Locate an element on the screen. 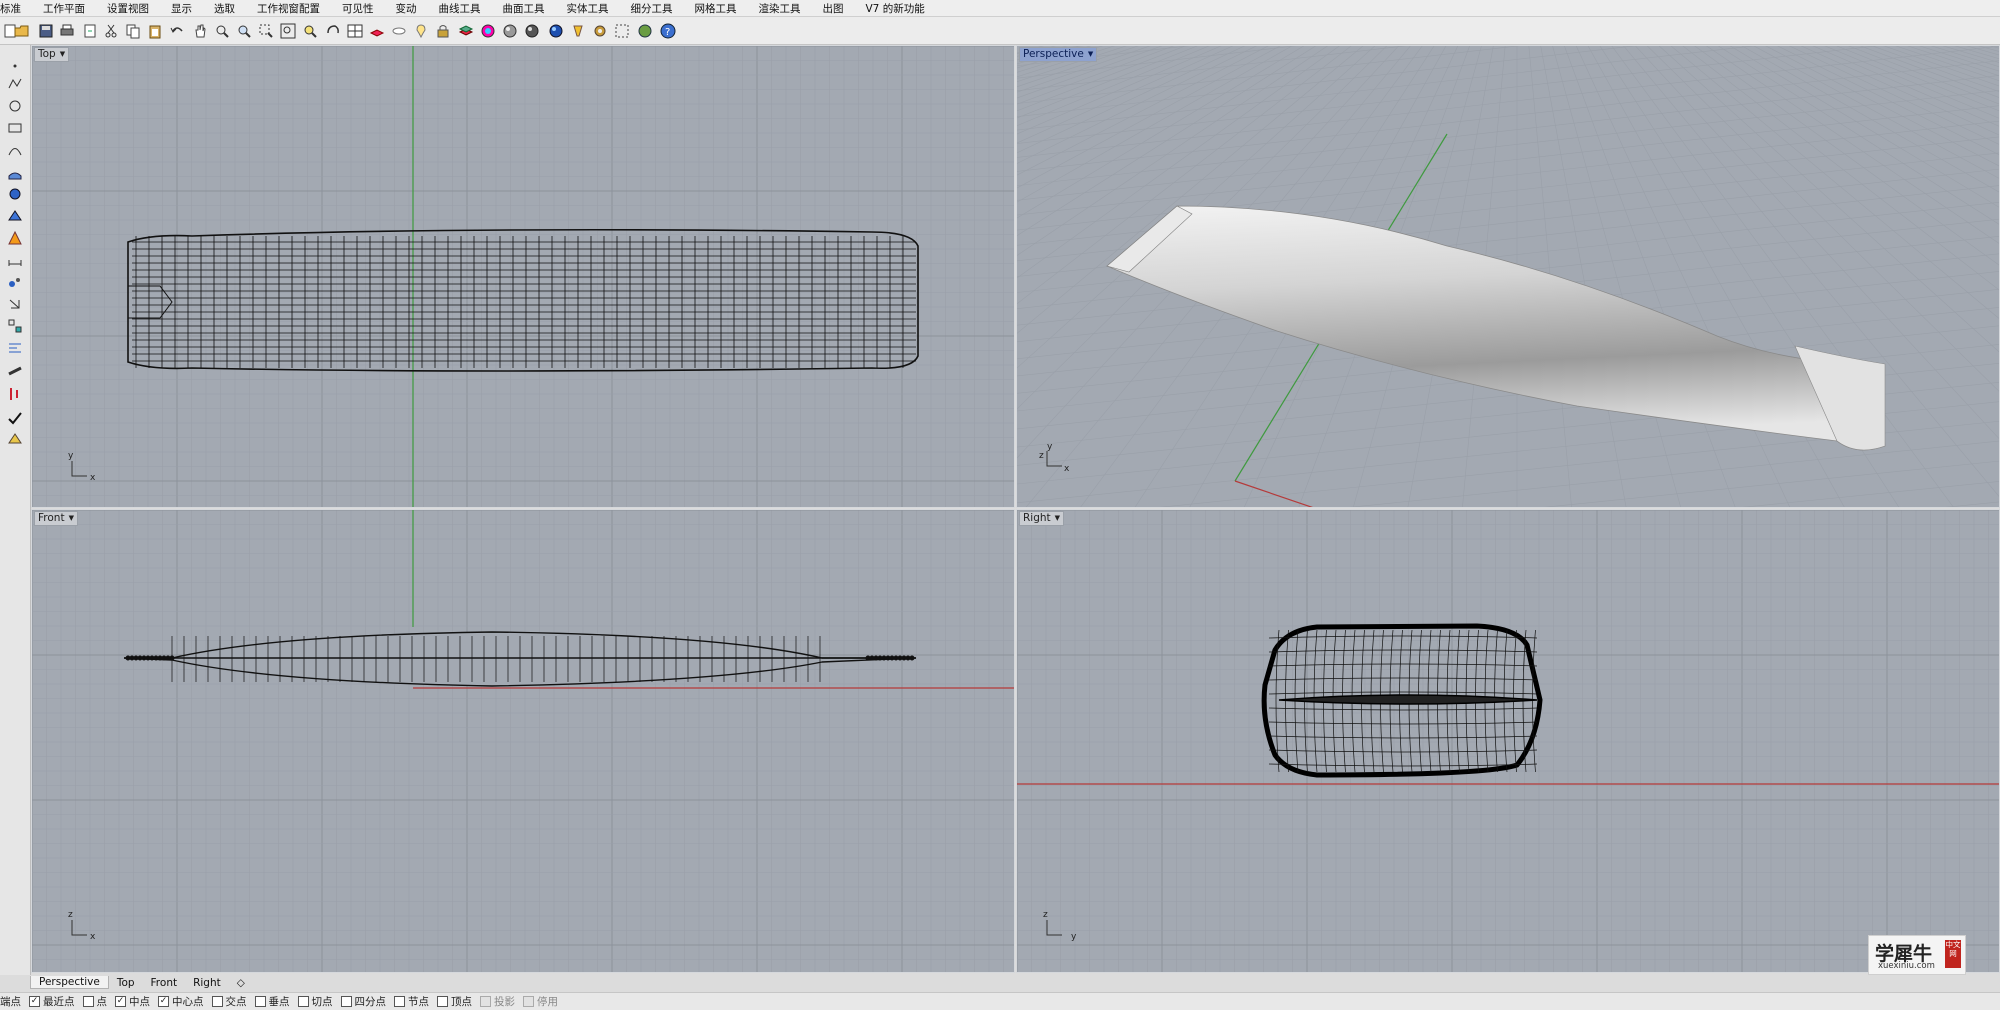 Image resolution: width=2000 pixels, height=1010 pixels. tab-right: Right is located at coordinates (207, 983).